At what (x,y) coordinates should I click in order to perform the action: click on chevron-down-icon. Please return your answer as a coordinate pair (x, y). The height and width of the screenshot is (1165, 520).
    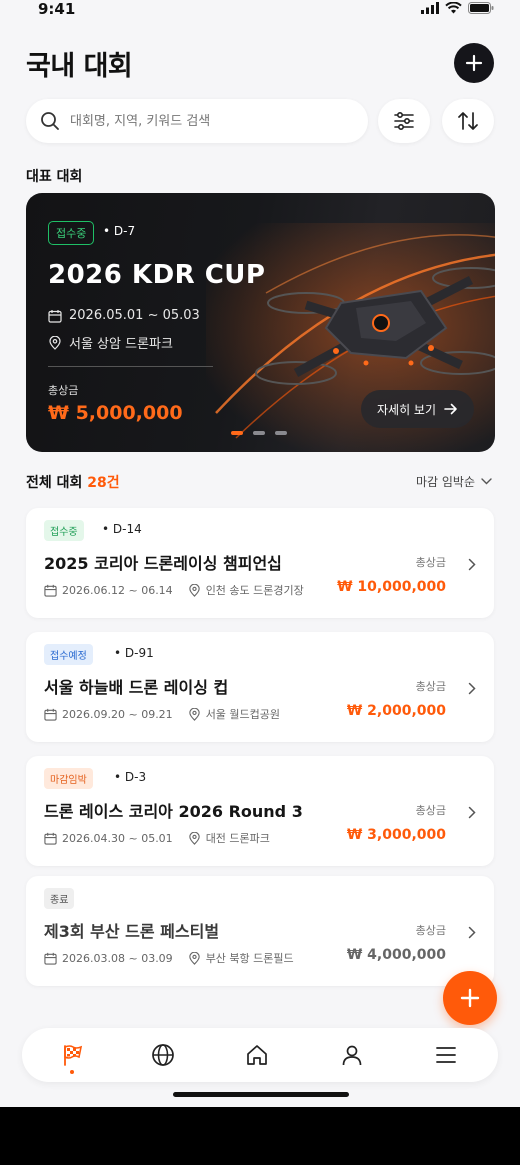
    Looking at the image, I should click on (486, 481).